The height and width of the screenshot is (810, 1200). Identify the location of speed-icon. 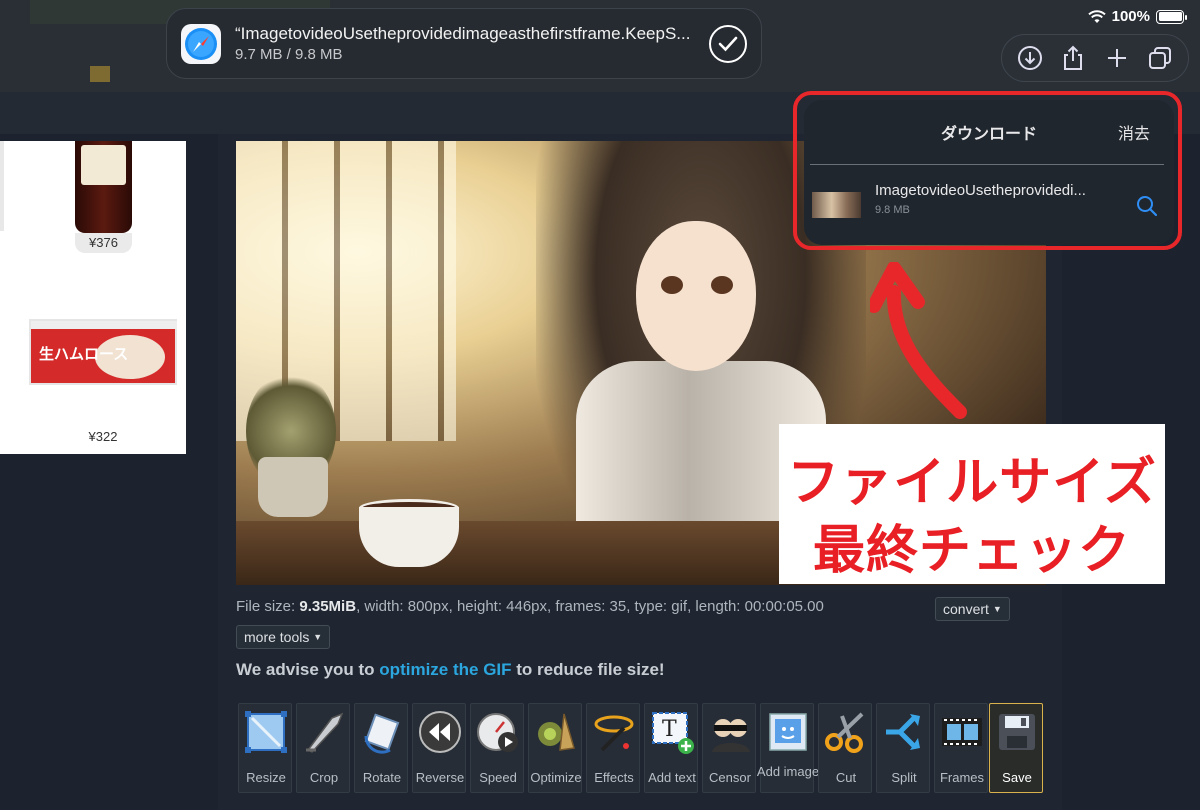
(497, 732).